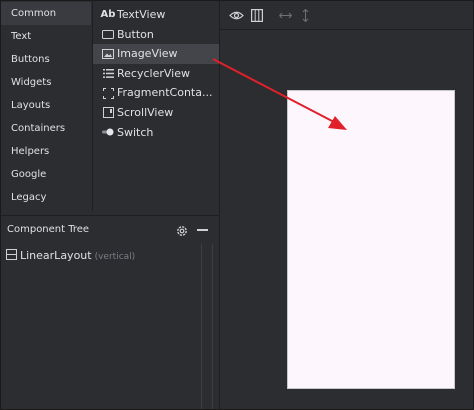  What do you see at coordinates (135, 34) in the screenshot?
I see `palette-item-label: Button` at bounding box center [135, 34].